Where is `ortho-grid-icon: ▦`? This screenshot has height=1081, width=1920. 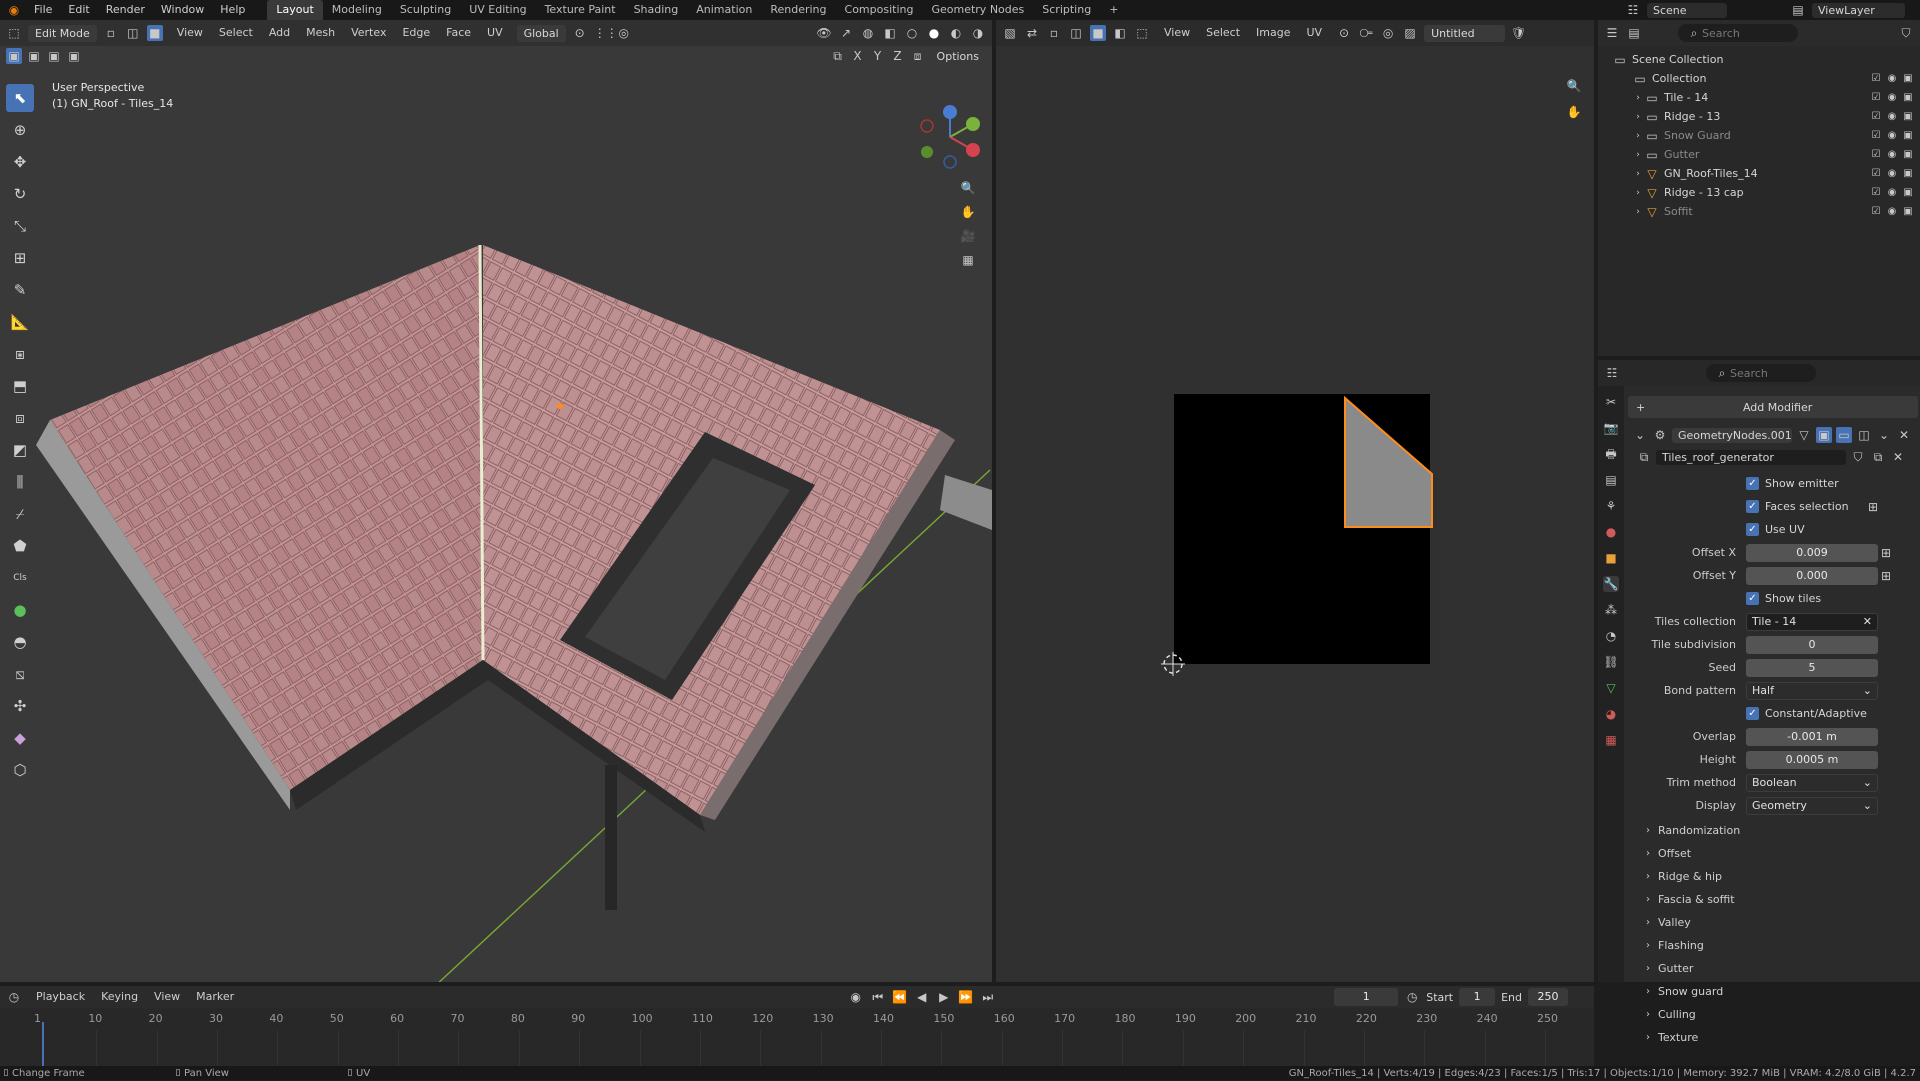 ortho-grid-icon: ▦ is located at coordinates (968, 260).